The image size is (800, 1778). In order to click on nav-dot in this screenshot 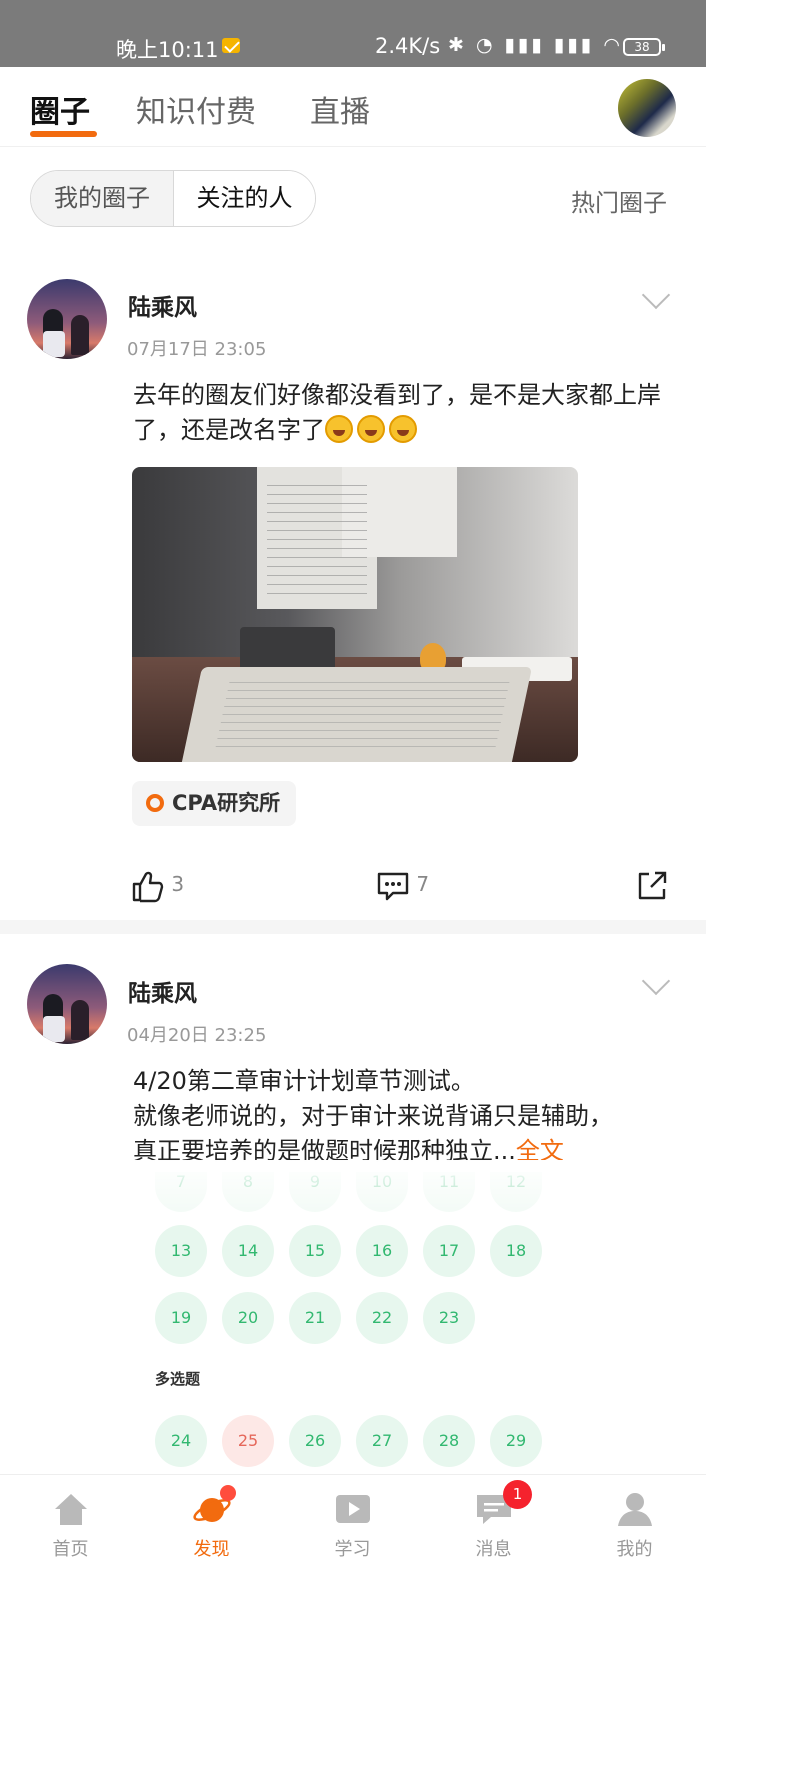, I will do `click(228, 1493)`.